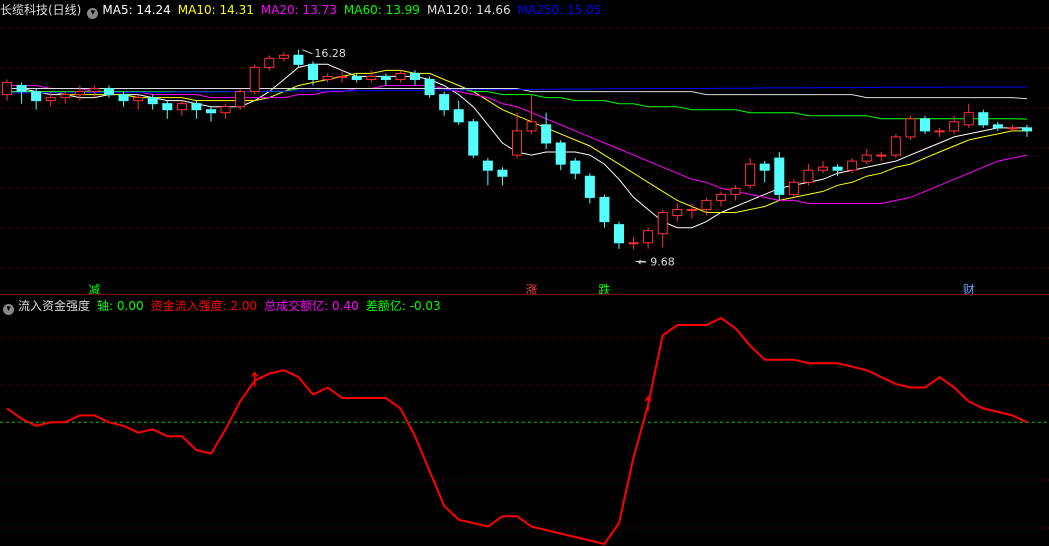 The width and height of the screenshot is (1049, 546). Describe the element at coordinates (468, 10) in the screenshot. I see `ma-legend-item-4: MA120: 14.66` at that location.